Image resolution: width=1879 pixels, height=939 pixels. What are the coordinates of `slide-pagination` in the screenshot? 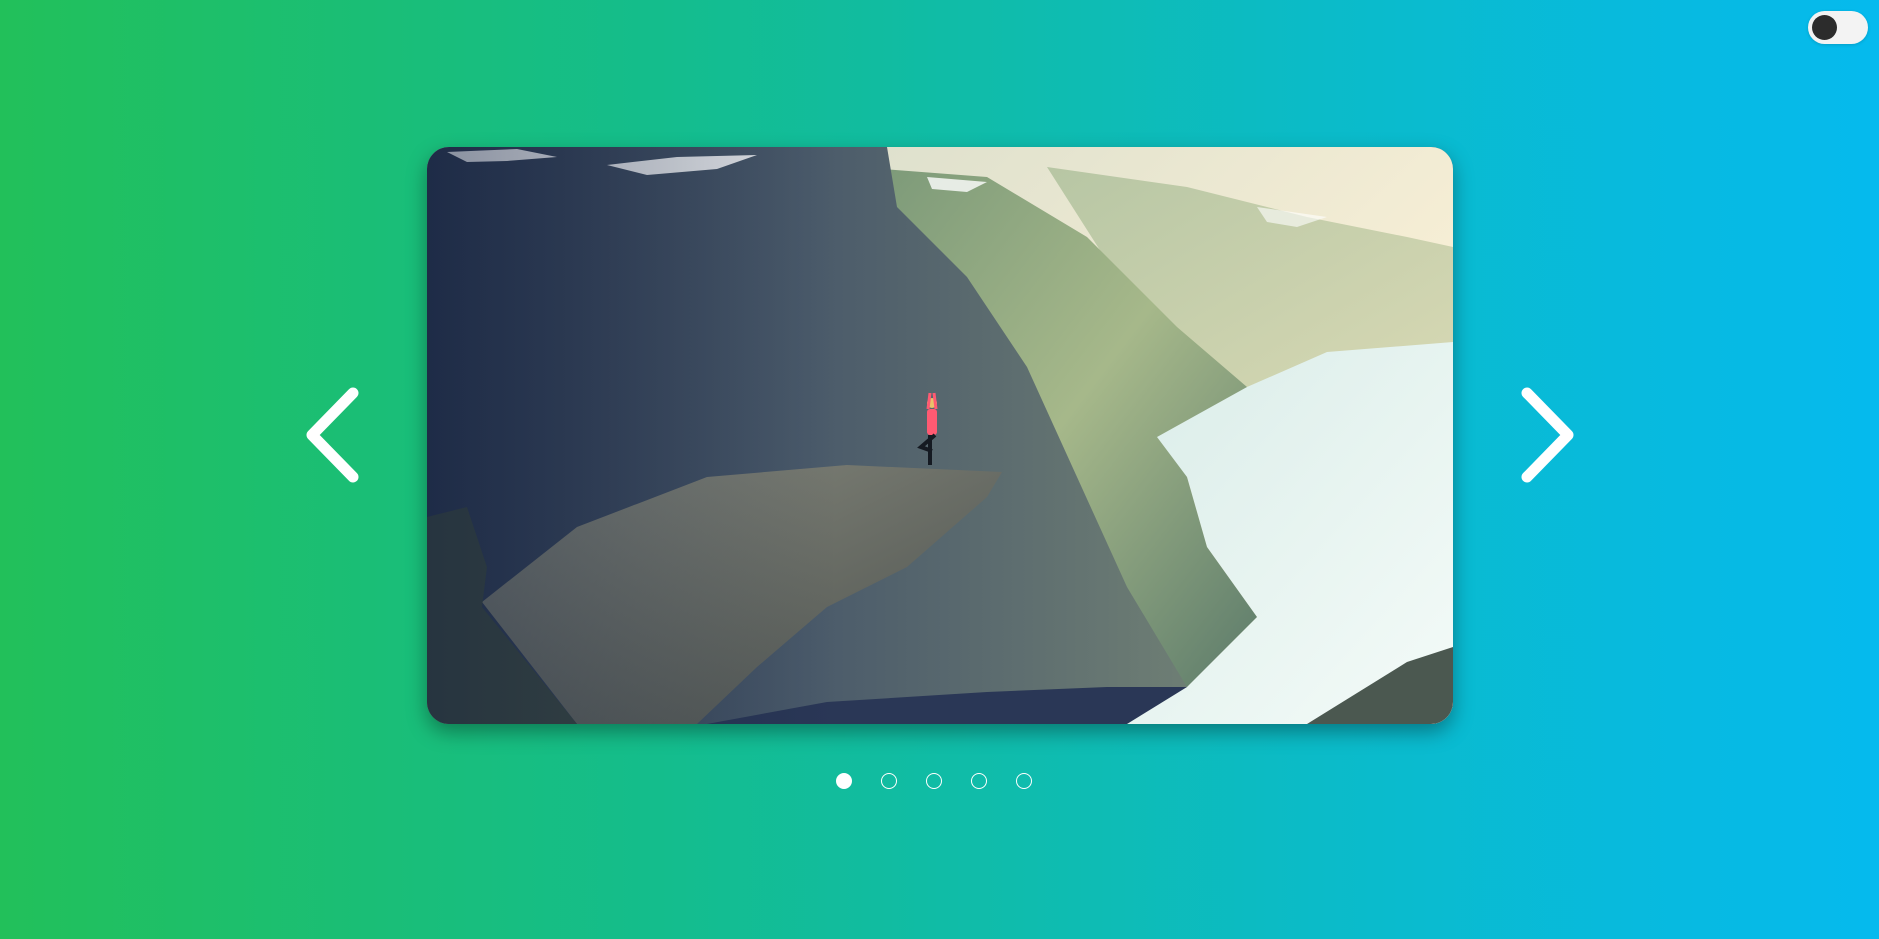 It's located at (934, 781).